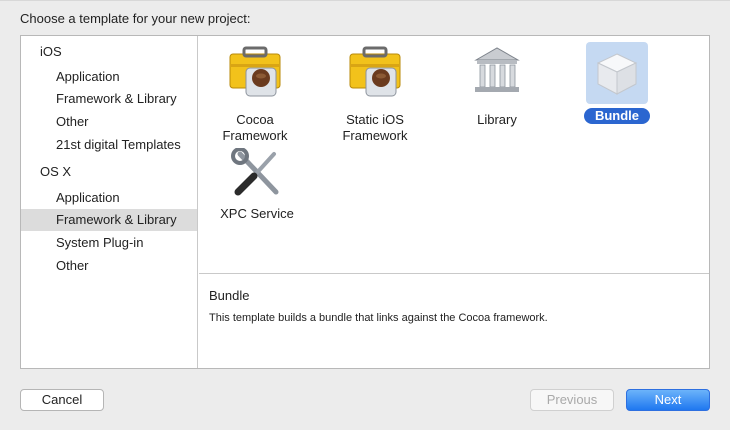 This screenshot has width=730, height=430. What do you see at coordinates (668, 400) in the screenshot?
I see `next-button: Next` at bounding box center [668, 400].